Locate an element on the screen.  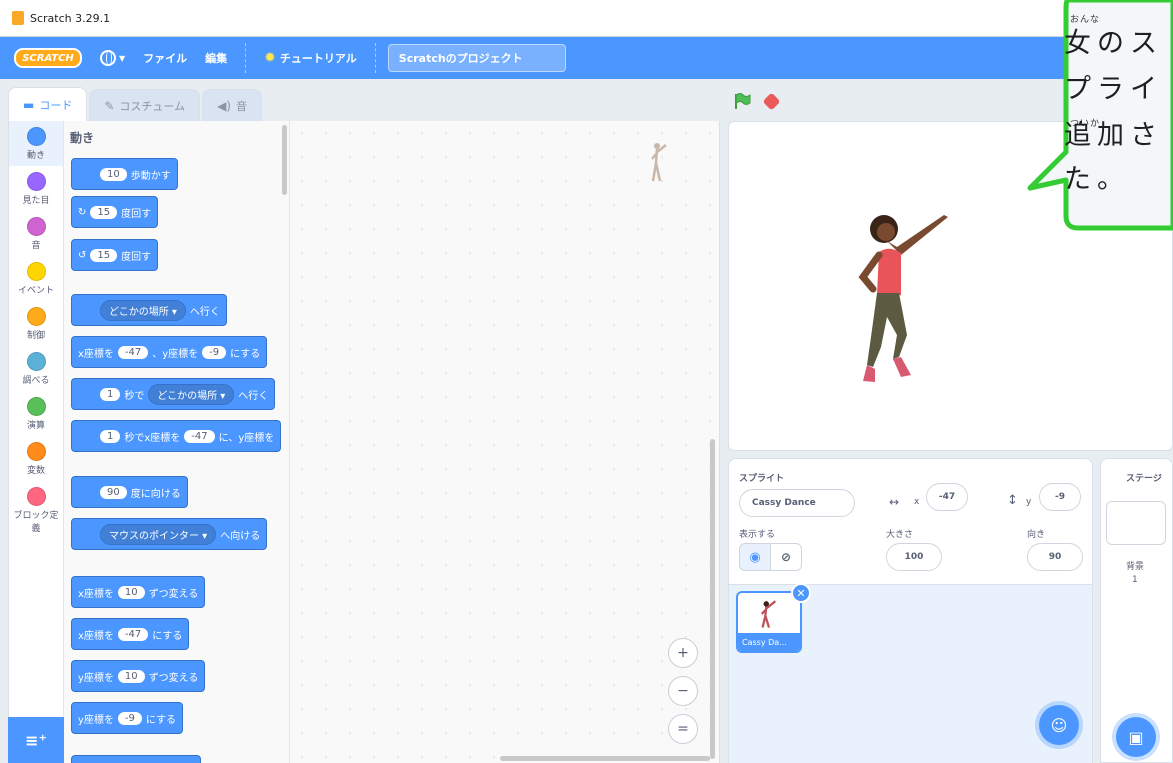
add-extension-icon: ≡⁺ is located at coordinates (36, 740).